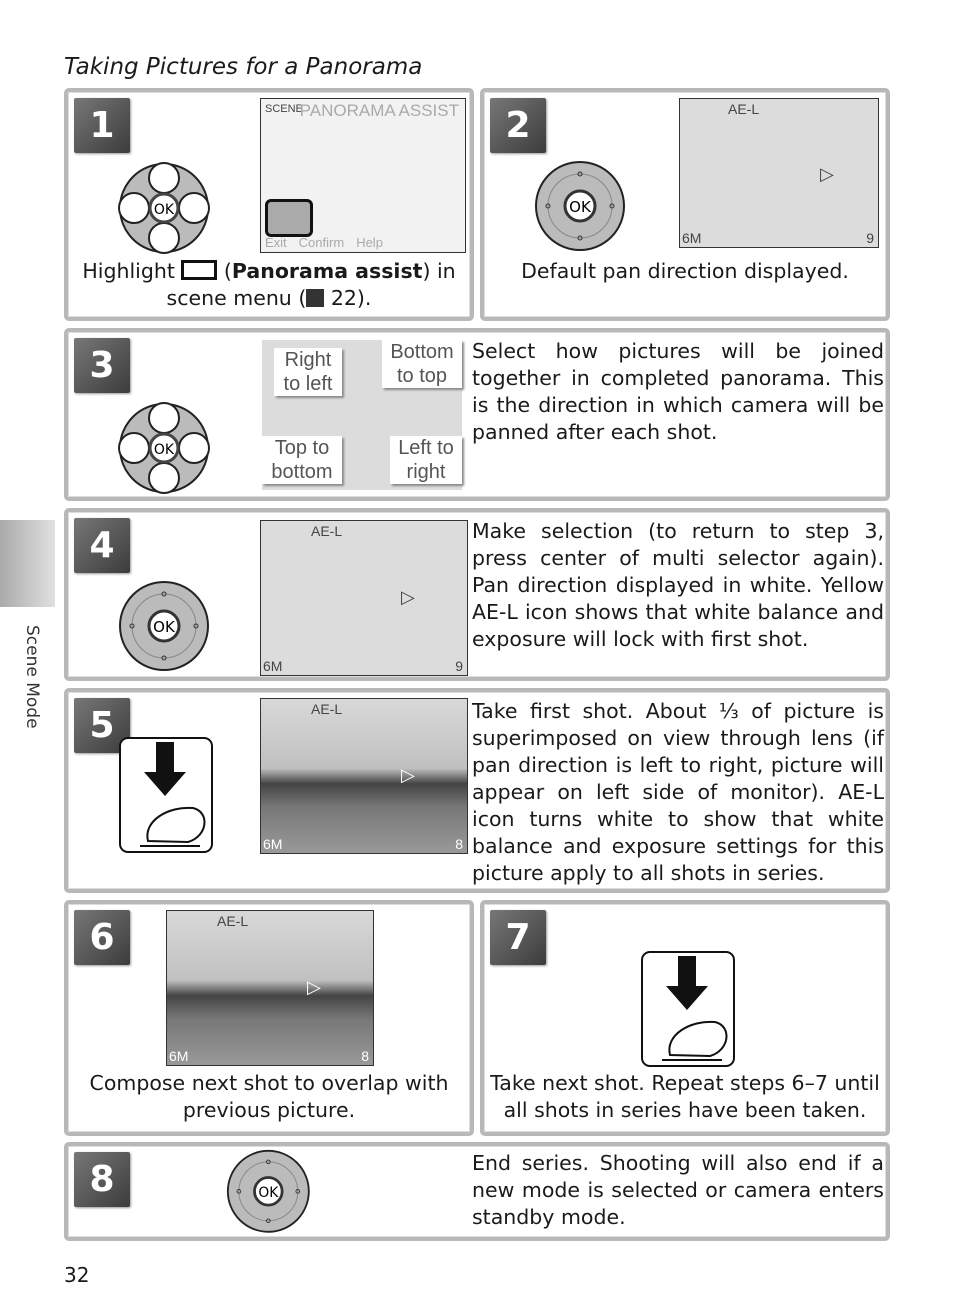 This screenshot has width=954, height=1314. What do you see at coordinates (276, 242) in the screenshot?
I see `exit-label: Exit` at bounding box center [276, 242].